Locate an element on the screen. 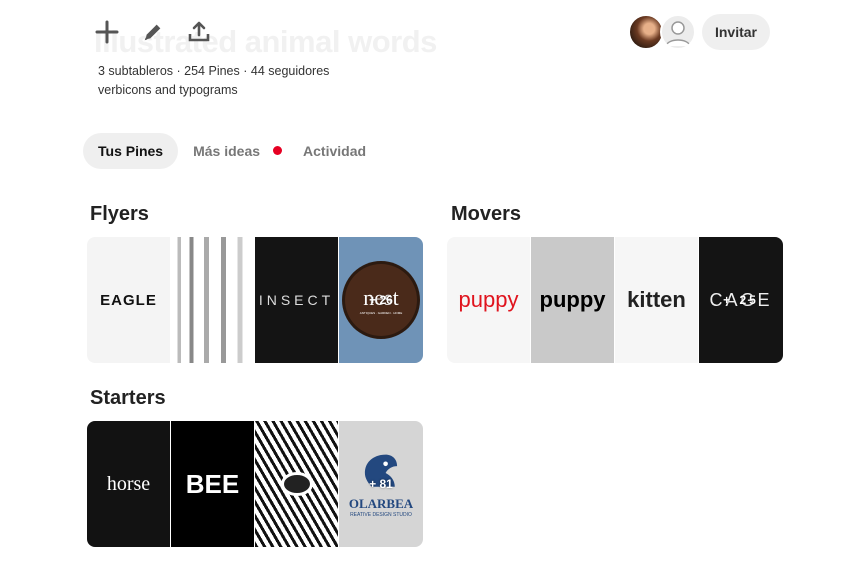 The width and height of the screenshot is (866, 570). add-pin-button is located at coordinates (107, 32).